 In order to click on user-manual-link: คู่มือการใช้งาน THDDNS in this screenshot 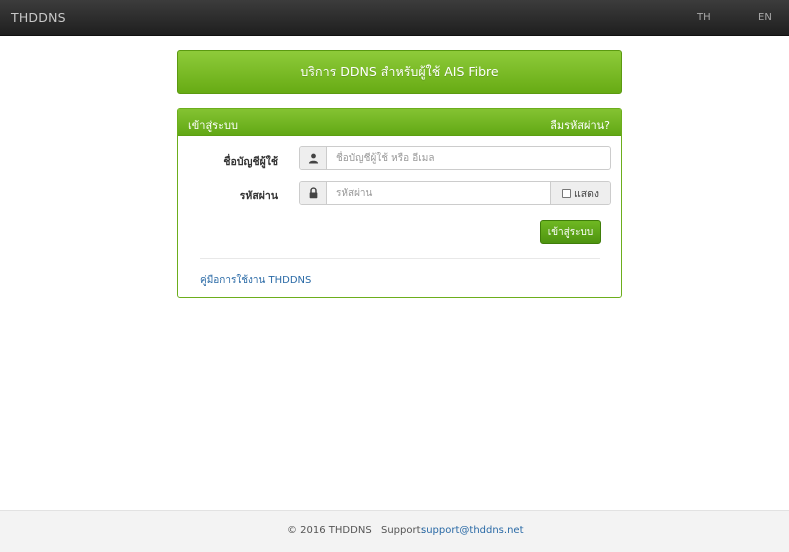, I will do `click(255, 280)`.